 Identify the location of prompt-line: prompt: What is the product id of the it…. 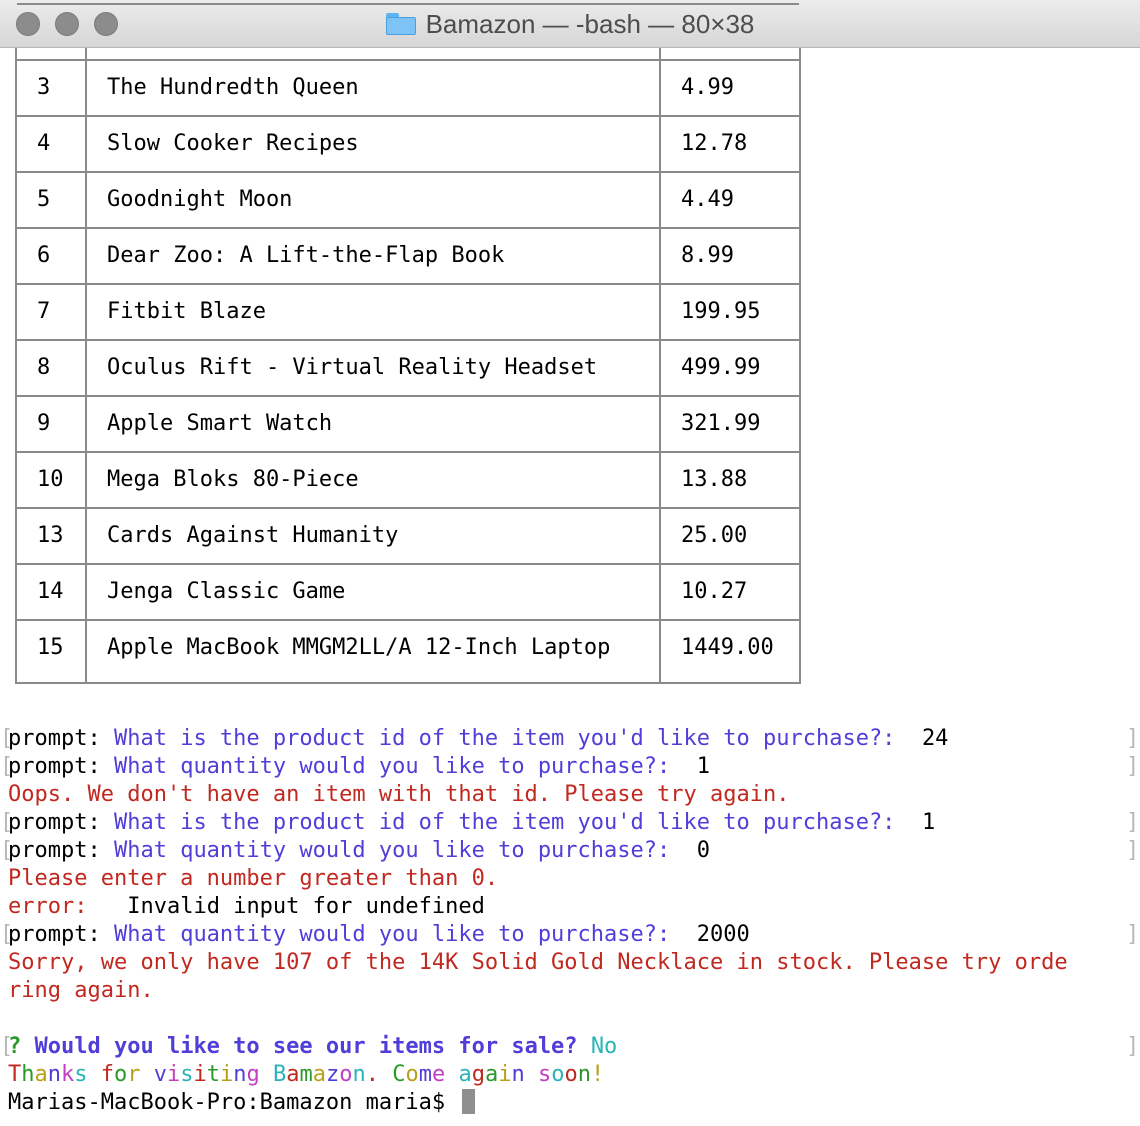
(471, 823).